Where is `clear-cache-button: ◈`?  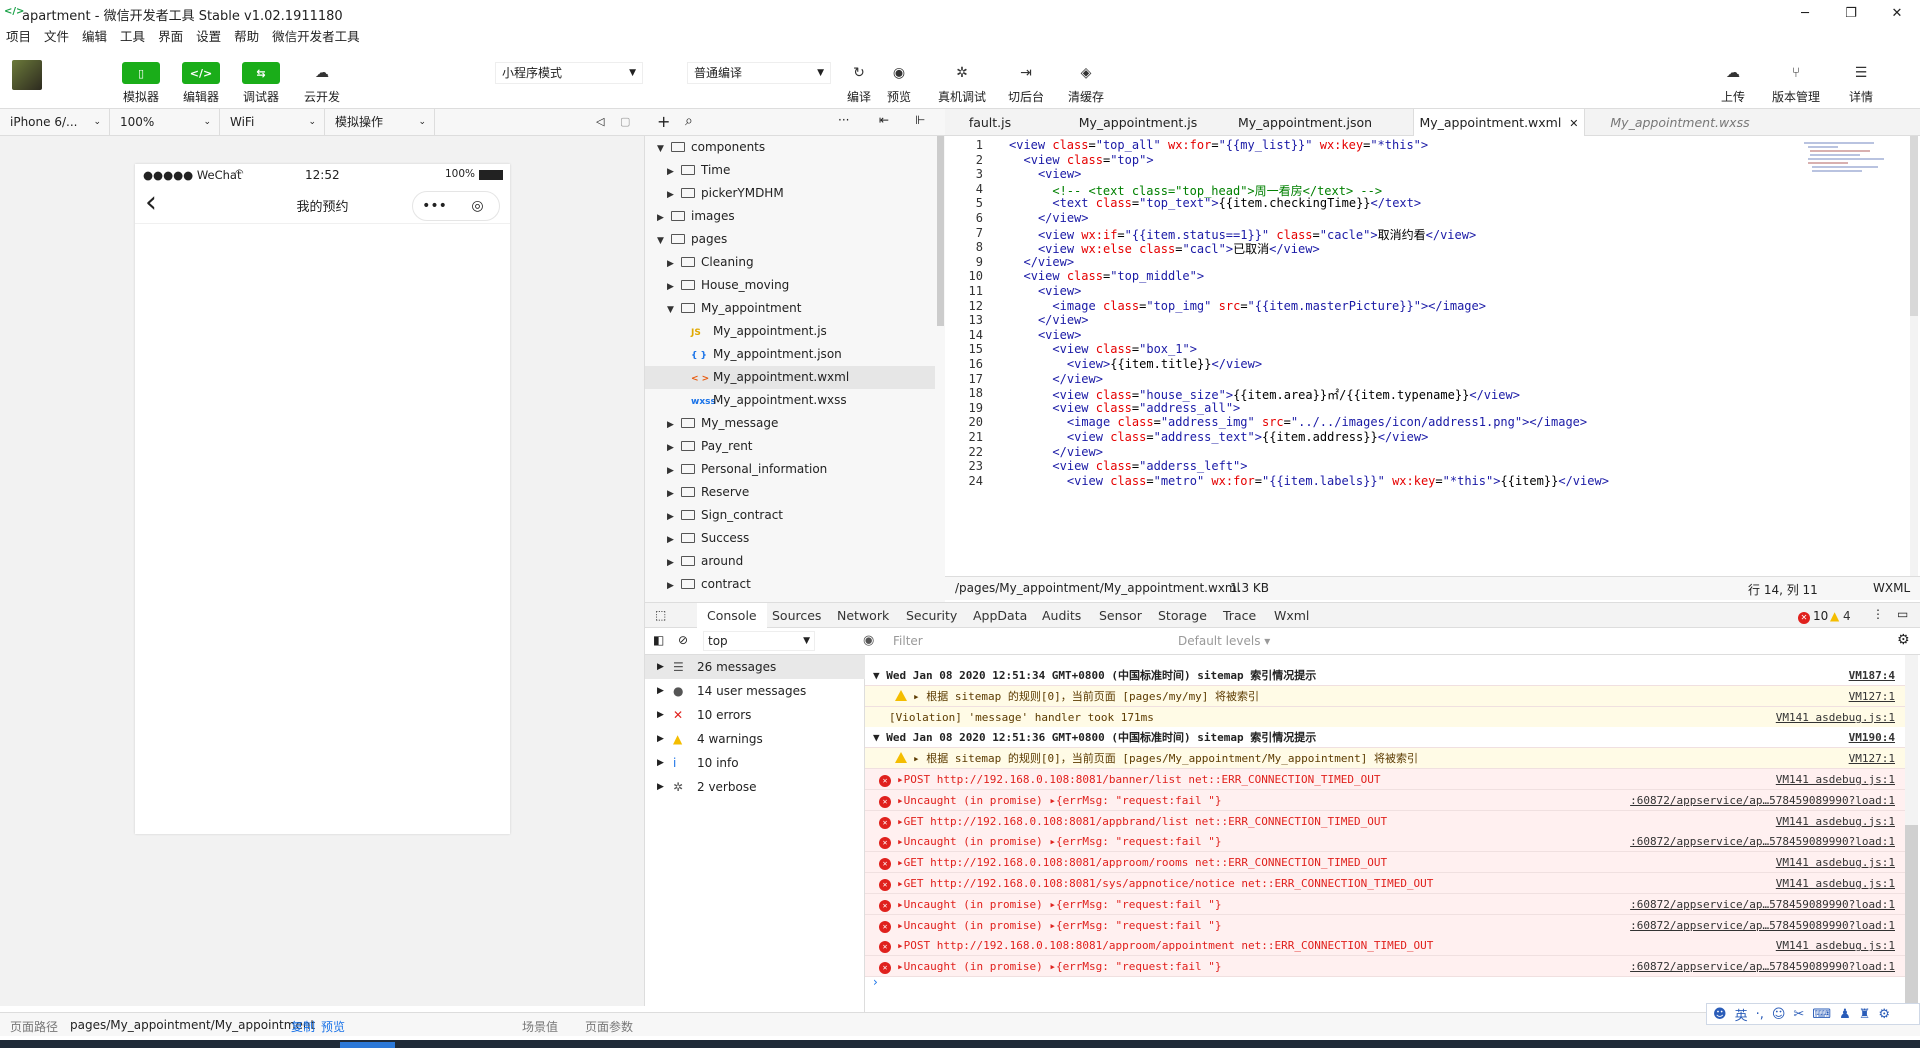
clear-cache-button: ◈ is located at coordinates (1086, 73).